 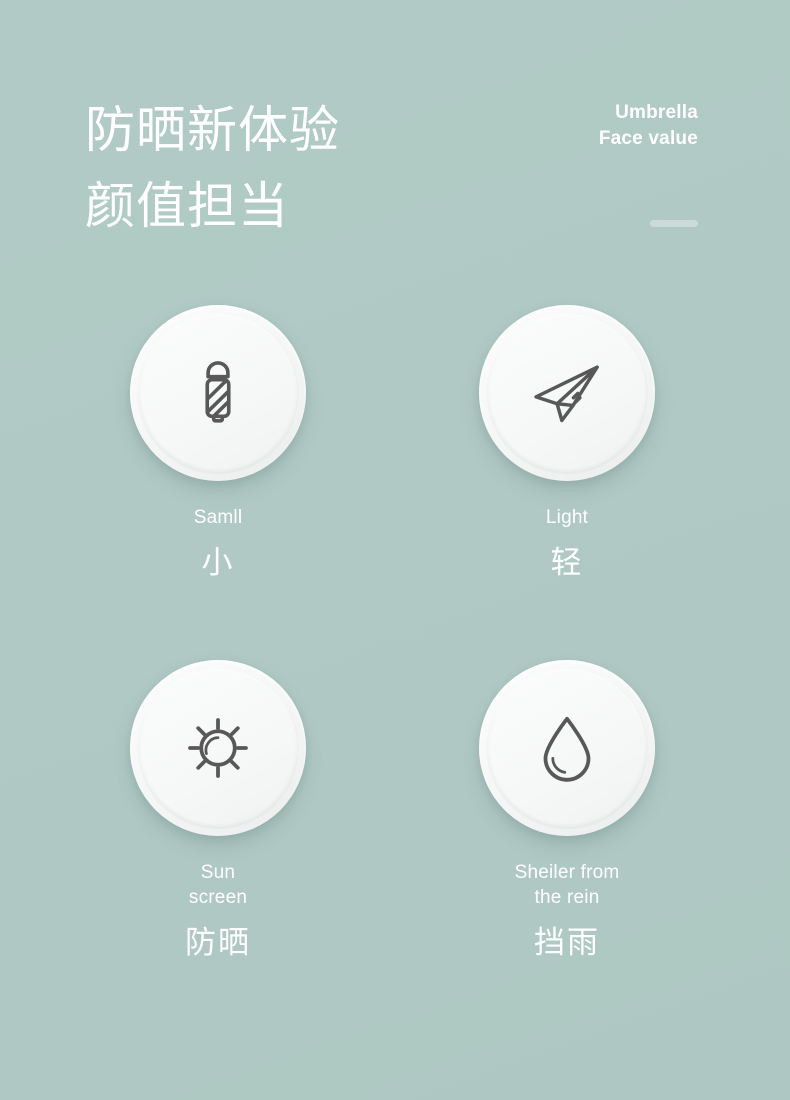 I want to click on feature-caption-en: Sun screen, so click(x=218, y=885).